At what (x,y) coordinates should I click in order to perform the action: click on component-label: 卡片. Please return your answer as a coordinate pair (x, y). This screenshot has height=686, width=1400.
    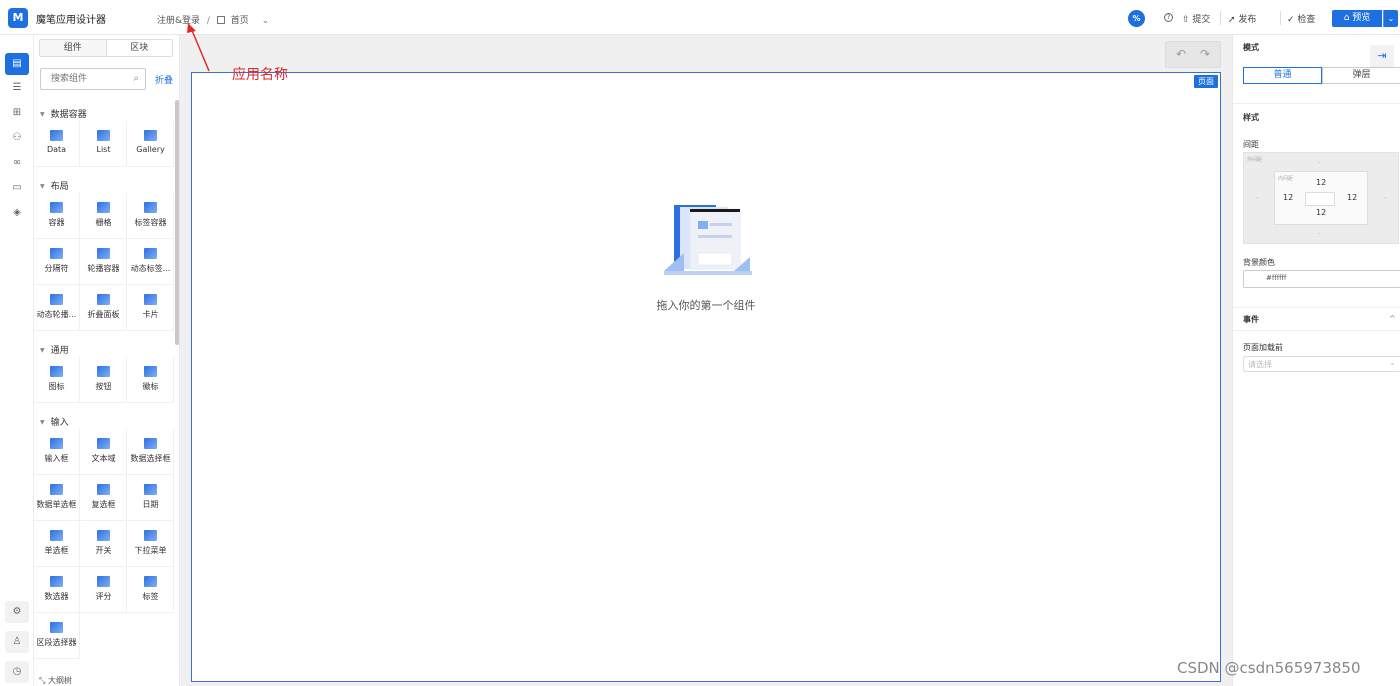
    Looking at the image, I should click on (150, 314).